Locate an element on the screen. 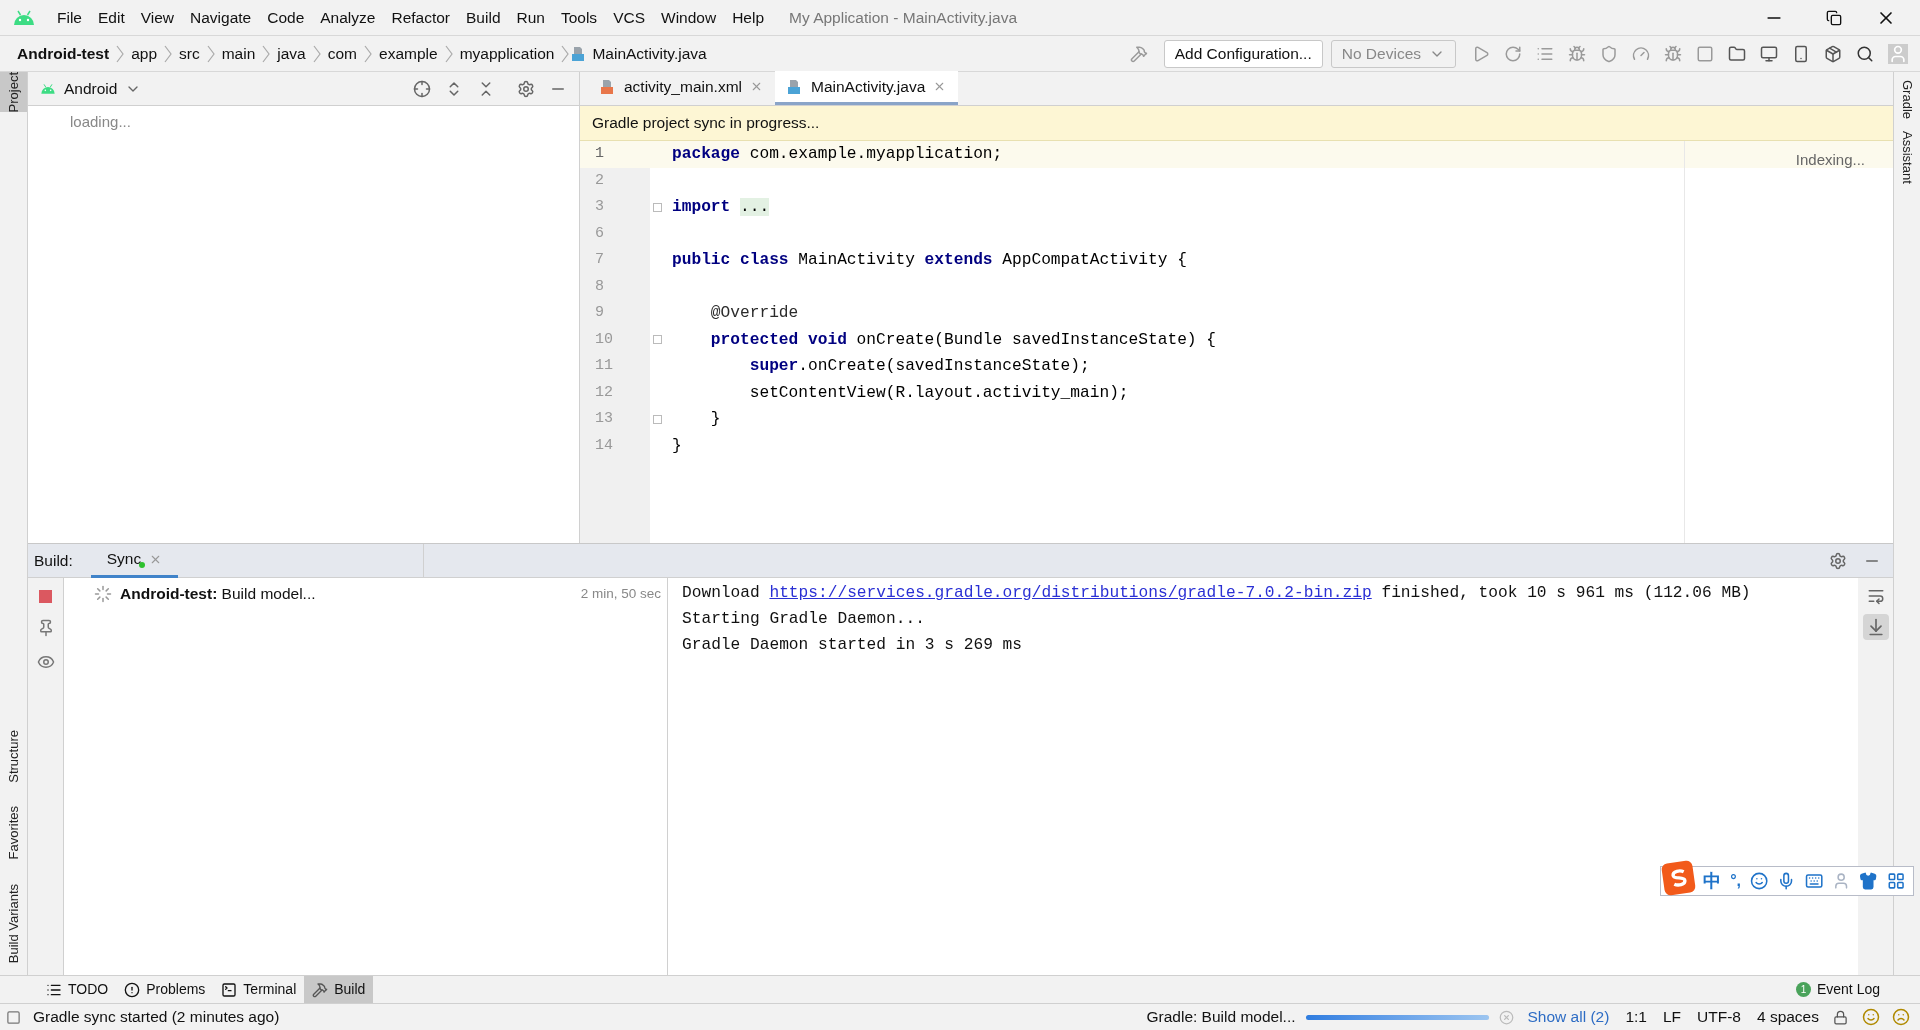 The width and height of the screenshot is (1920, 1030). bug-icon is located at coordinates (1673, 53).